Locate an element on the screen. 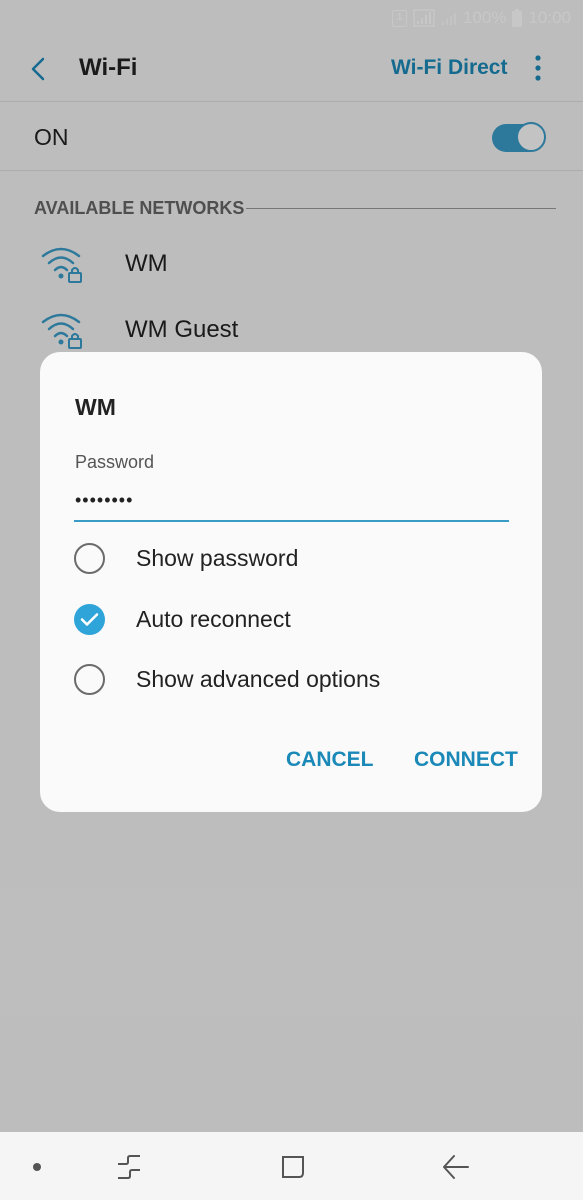  password-label: Password is located at coordinates (115, 462).